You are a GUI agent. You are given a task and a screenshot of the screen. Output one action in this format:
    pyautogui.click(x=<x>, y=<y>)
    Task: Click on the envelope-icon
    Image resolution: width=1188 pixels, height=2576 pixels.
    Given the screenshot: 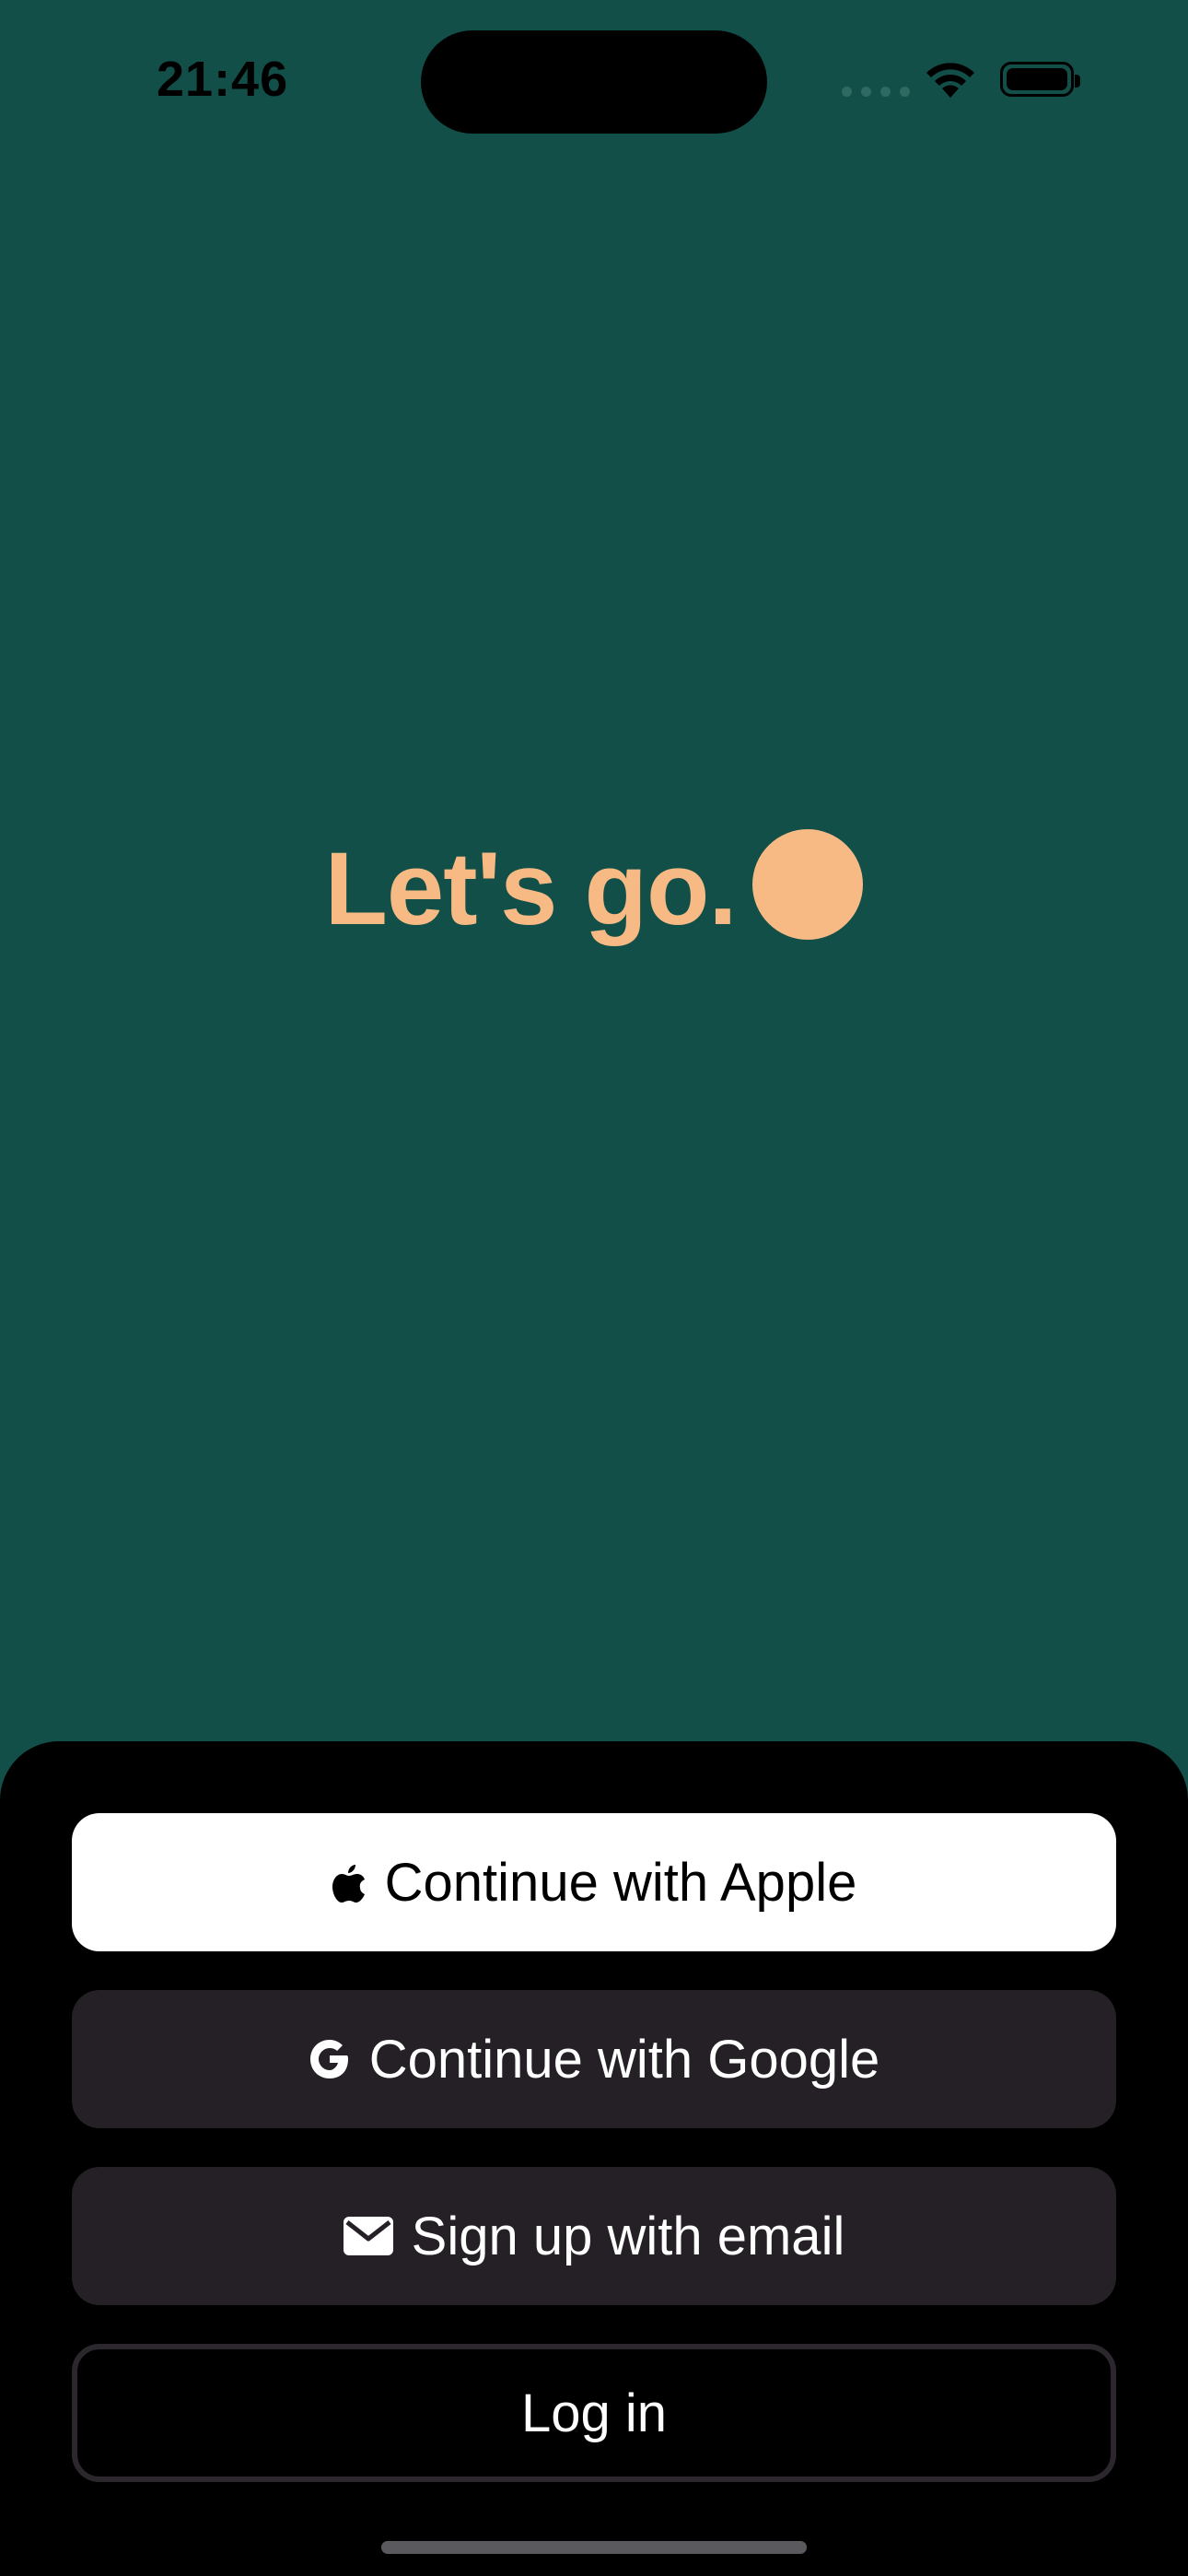 What is the action you would take?
    pyautogui.click(x=368, y=2236)
    